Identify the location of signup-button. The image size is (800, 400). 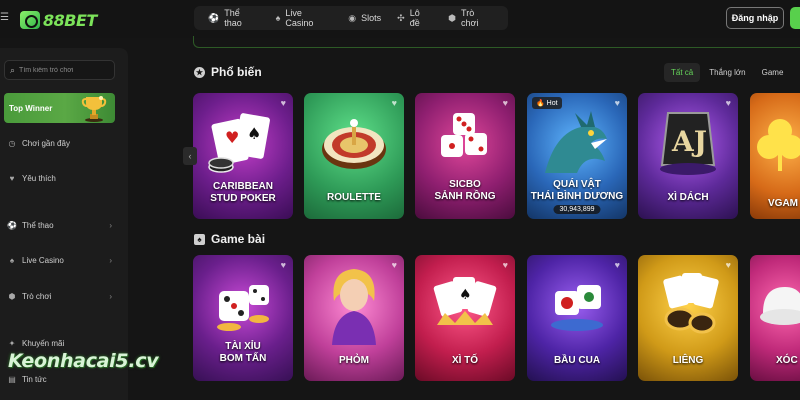
(795, 18).